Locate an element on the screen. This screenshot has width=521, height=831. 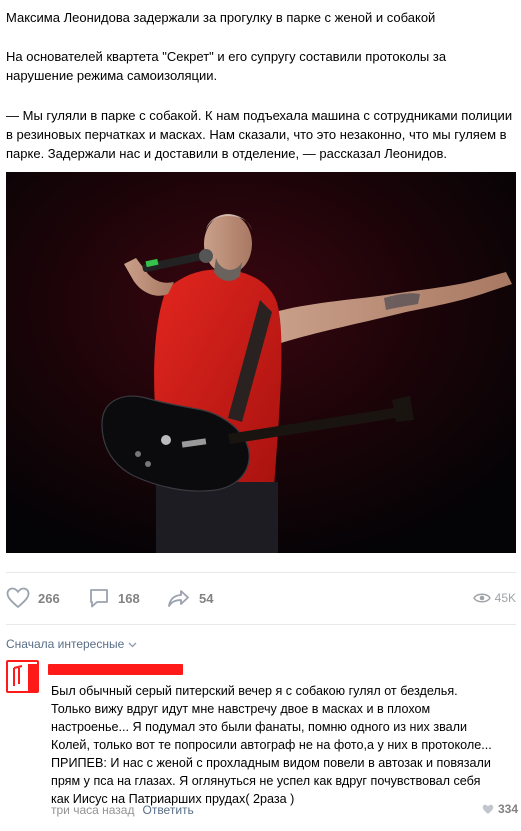
comment-button: 168 is located at coordinates (114, 598).